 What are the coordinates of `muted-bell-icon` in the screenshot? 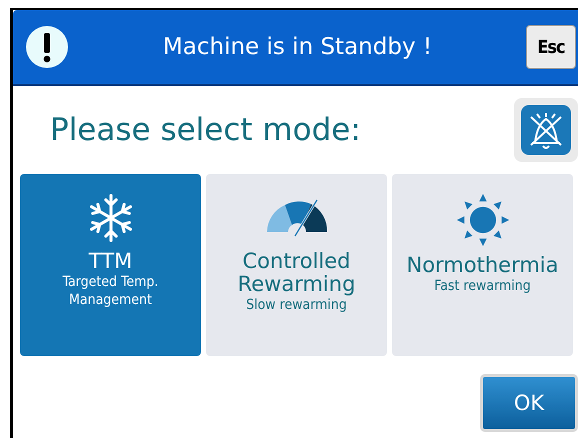 It's located at (546, 130).